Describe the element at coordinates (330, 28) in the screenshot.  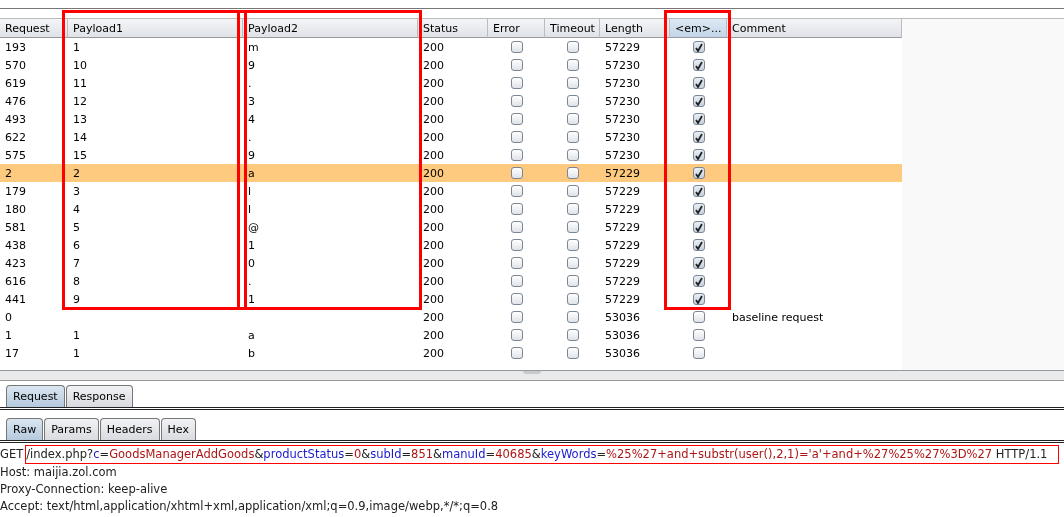
I see `column-header: Payload2` at that location.